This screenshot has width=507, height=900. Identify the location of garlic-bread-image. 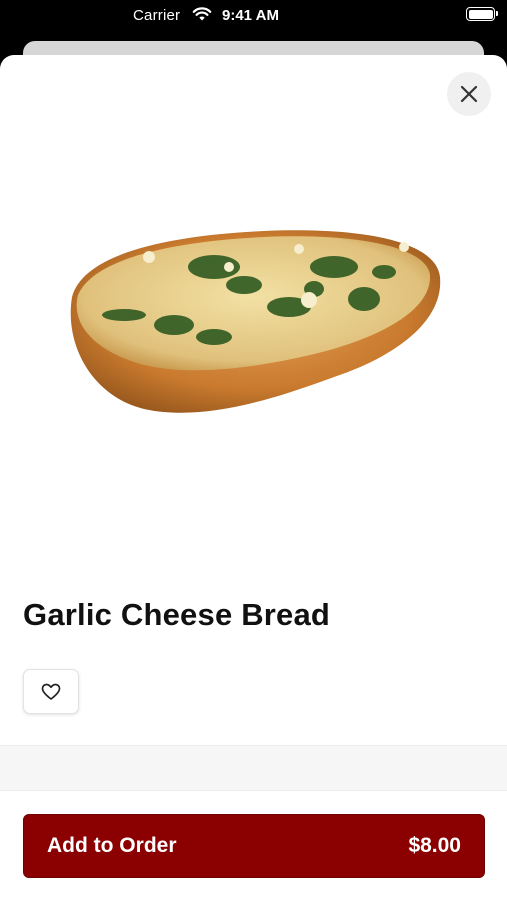
(255, 321).